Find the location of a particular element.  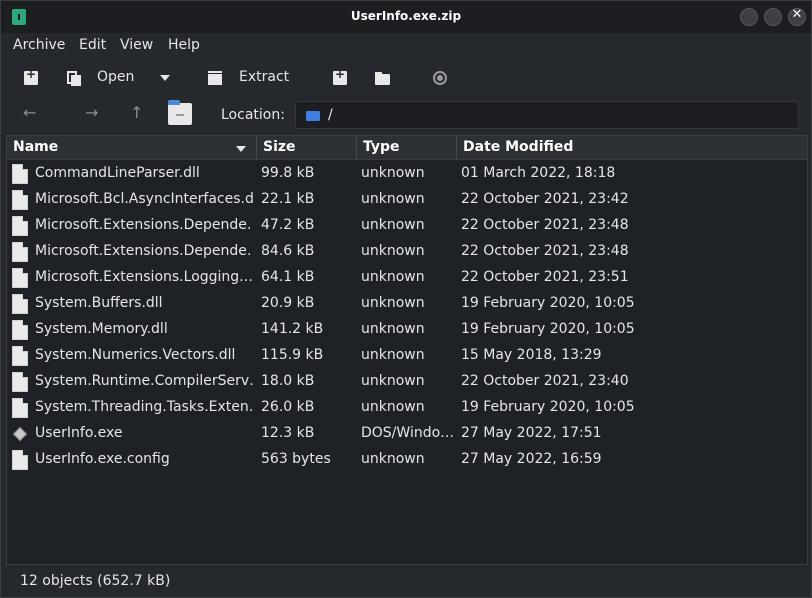

executable-diamond is located at coordinates (20, 434).